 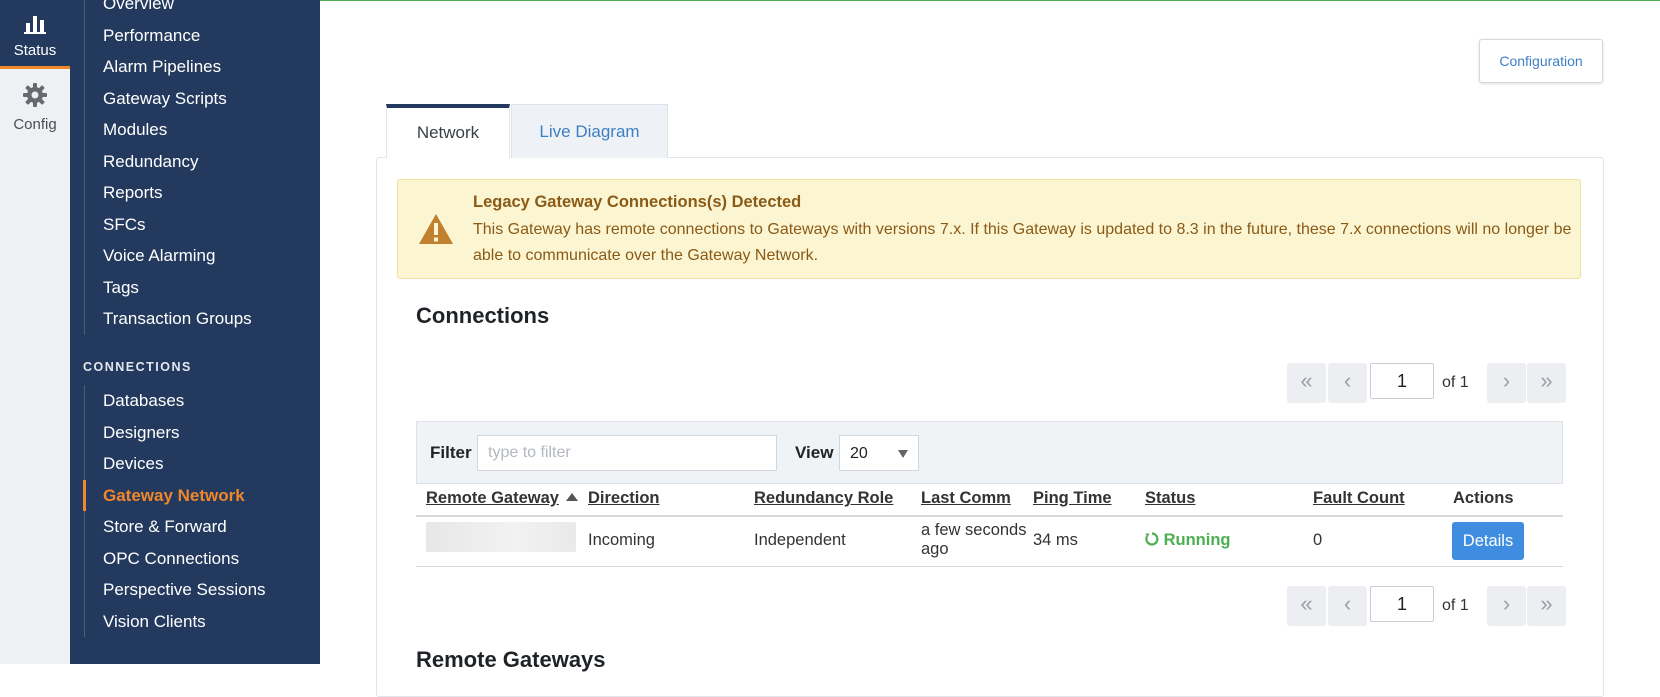 I want to click on cell-fault-count: 0, so click(x=1318, y=540).